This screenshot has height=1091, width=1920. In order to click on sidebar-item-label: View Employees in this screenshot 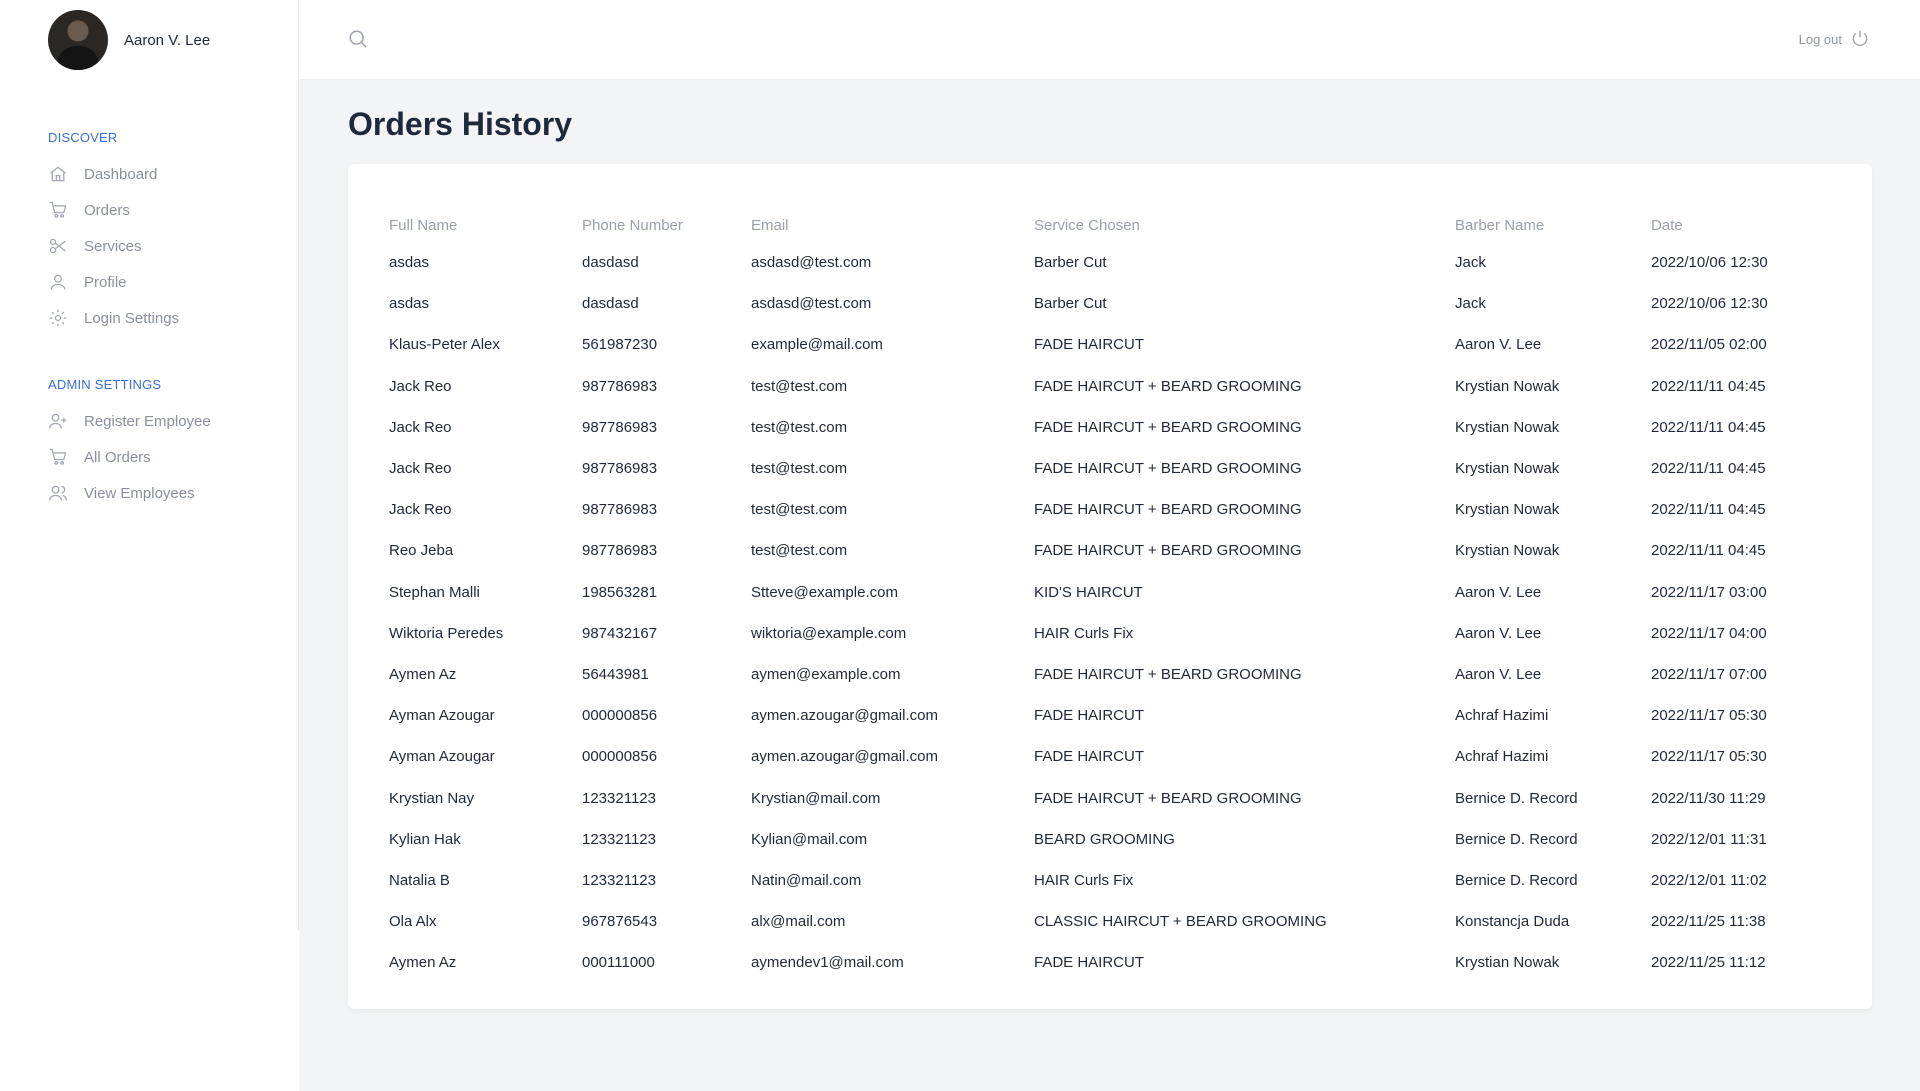, I will do `click(139, 493)`.